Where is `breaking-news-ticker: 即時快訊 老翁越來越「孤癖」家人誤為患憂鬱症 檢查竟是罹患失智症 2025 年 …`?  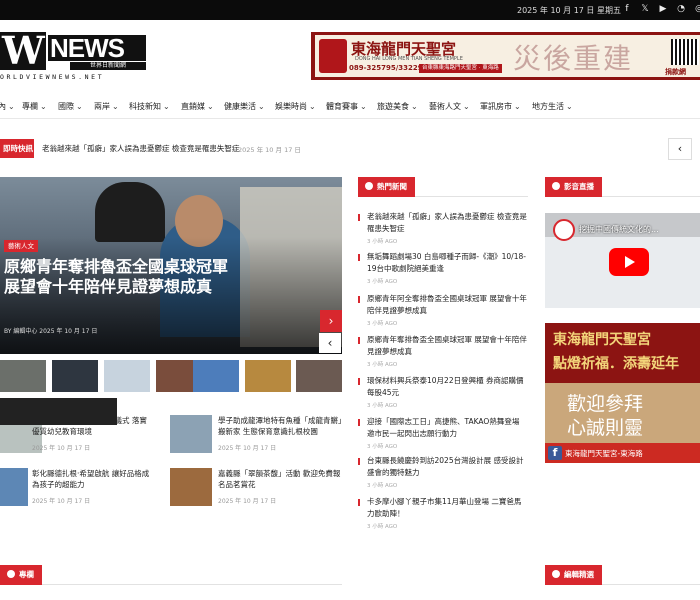
breaking-news-ticker: 即時快訊 老翁越來越「孤癖」家人誤為患憂鬱症 檢查竟是罹患失智症 2025 年 … is located at coordinates (350, 149).